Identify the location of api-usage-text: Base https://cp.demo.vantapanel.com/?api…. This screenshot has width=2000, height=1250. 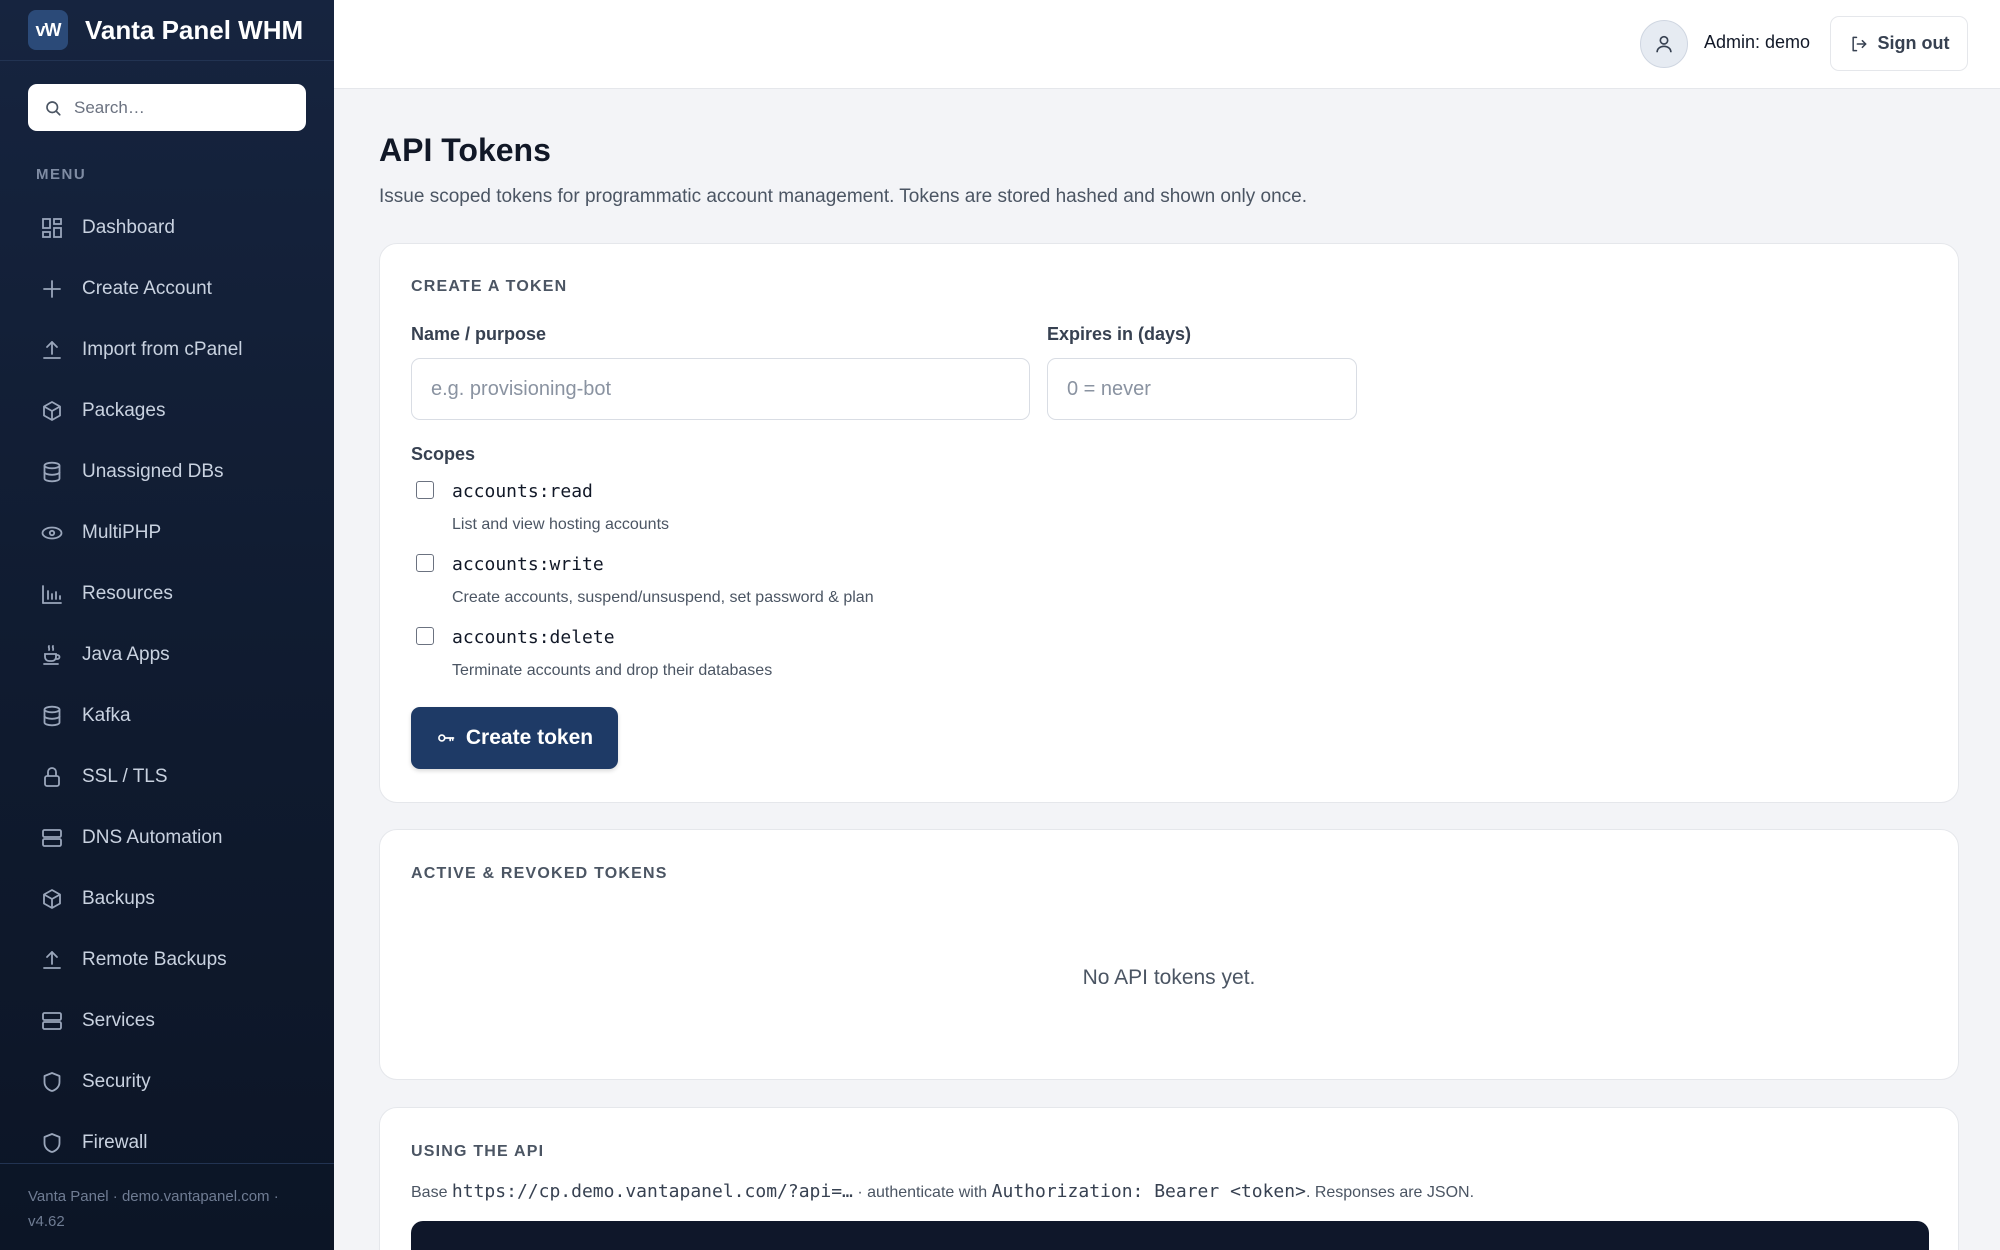
(942, 1191).